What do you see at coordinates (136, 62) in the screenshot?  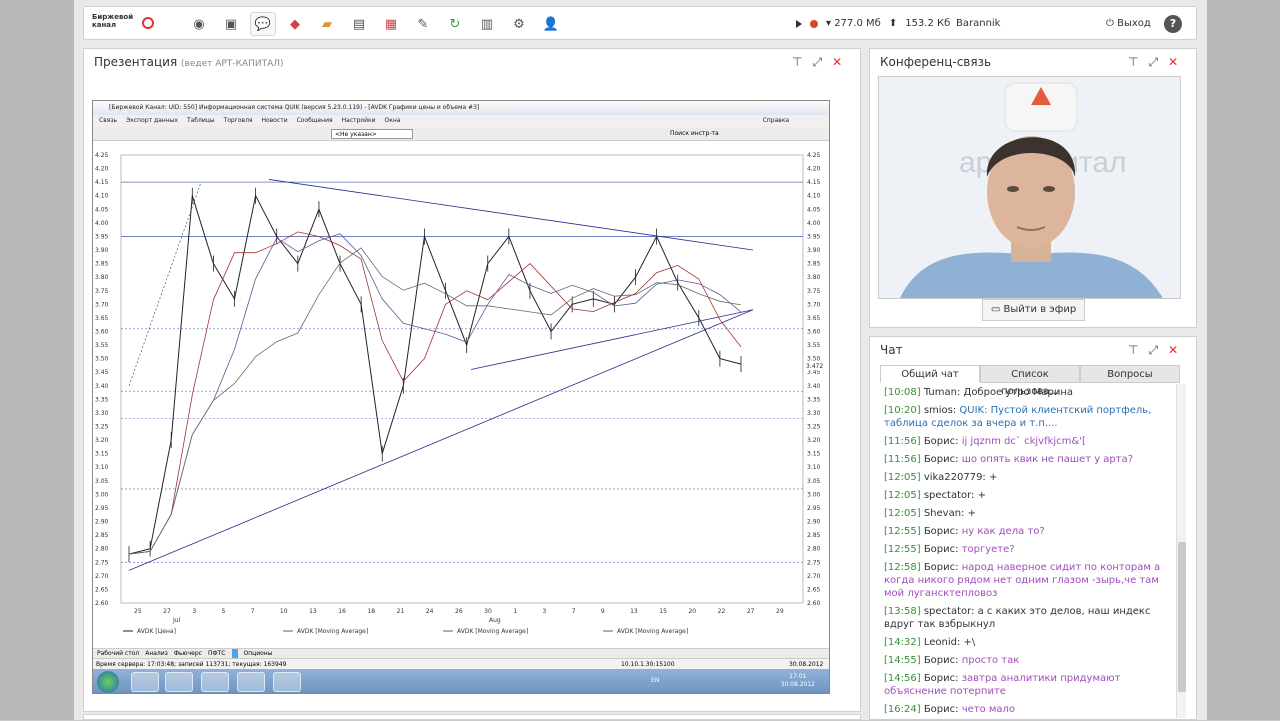 I see `panel-title: Презентация` at bounding box center [136, 62].